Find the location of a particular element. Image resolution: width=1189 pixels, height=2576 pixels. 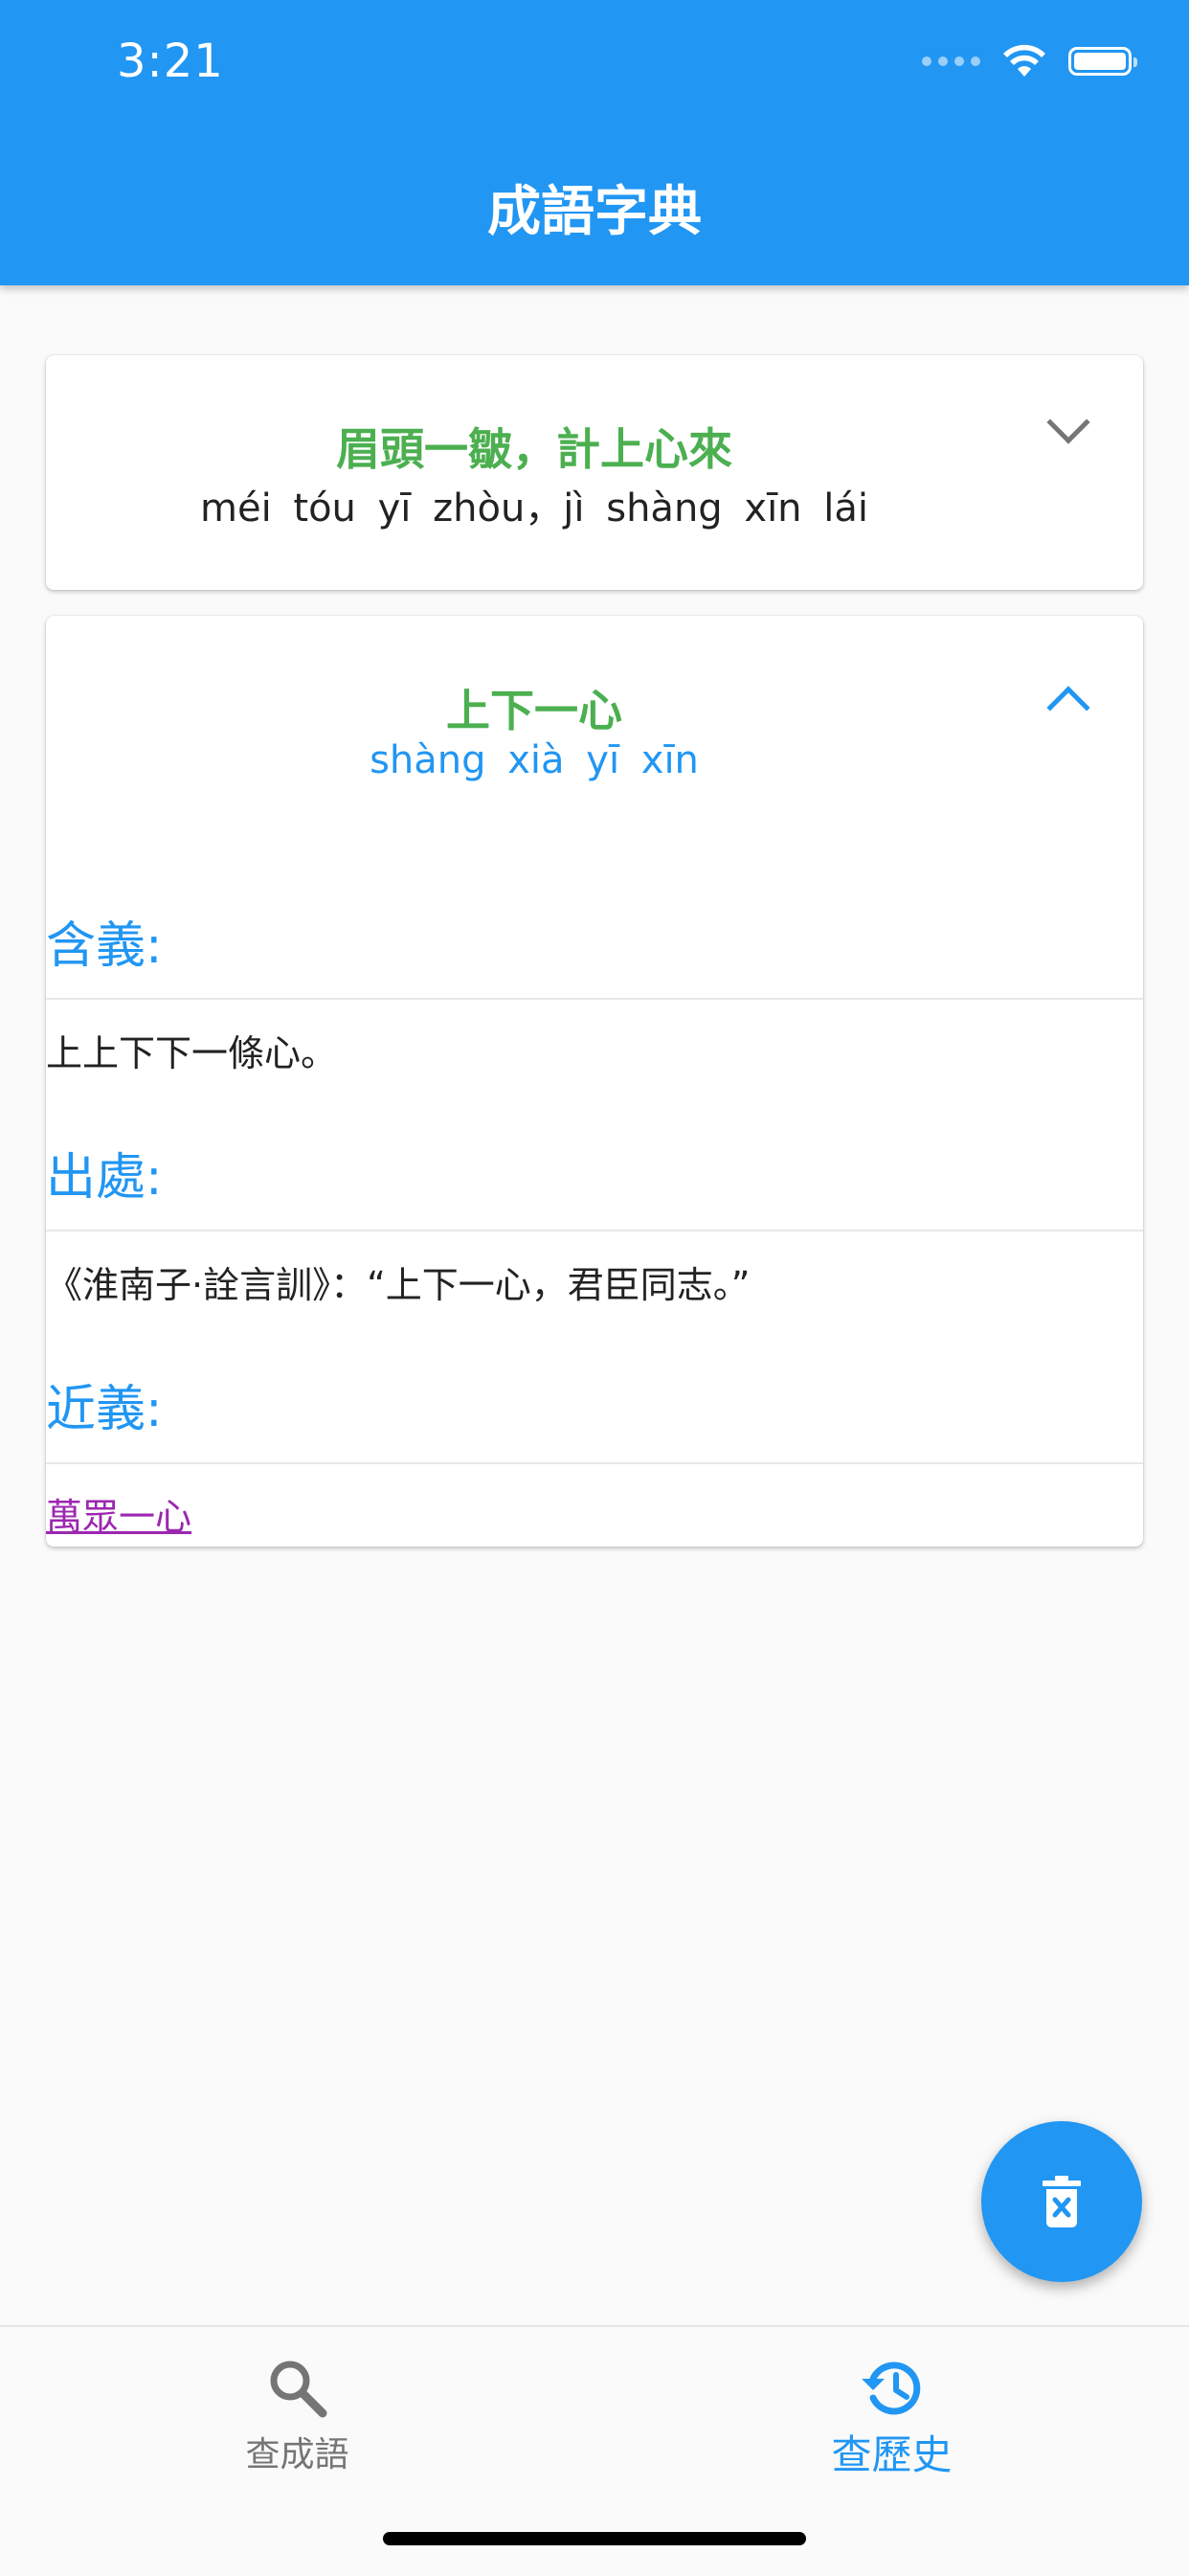

meaning-text: 上上下下一條心。 is located at coordinates (192, 1053).